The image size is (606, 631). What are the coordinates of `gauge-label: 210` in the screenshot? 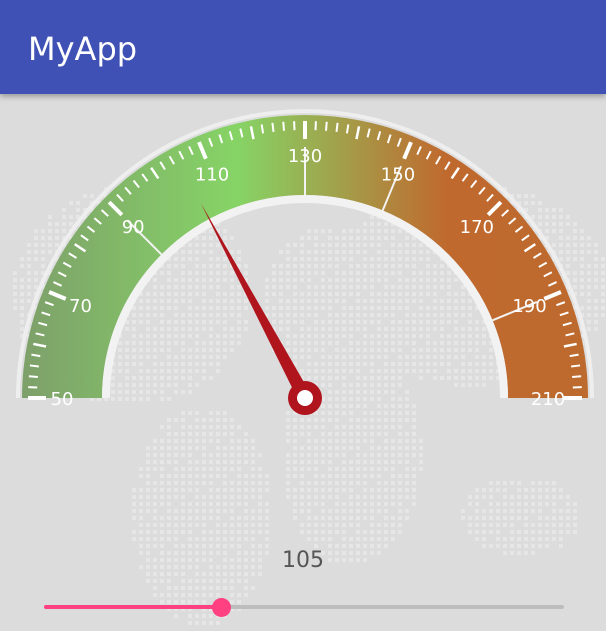 It's located at (548, 399).